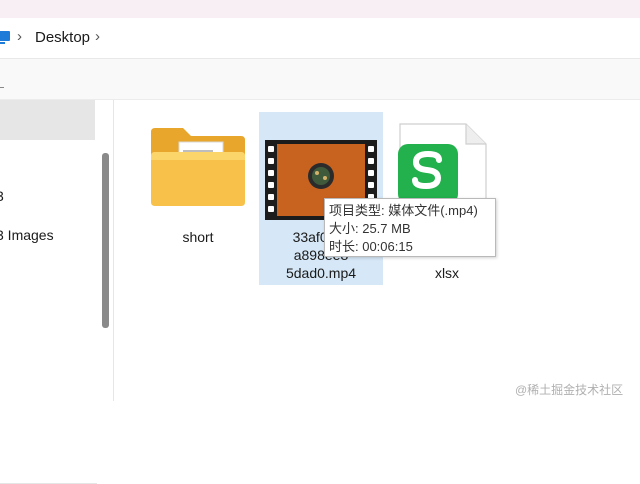  What do you see at coordinates (371, 246) in the screenshot?
I see `tooltip-duration: 时长: 00:06:15` at bounding box center [371, 246].